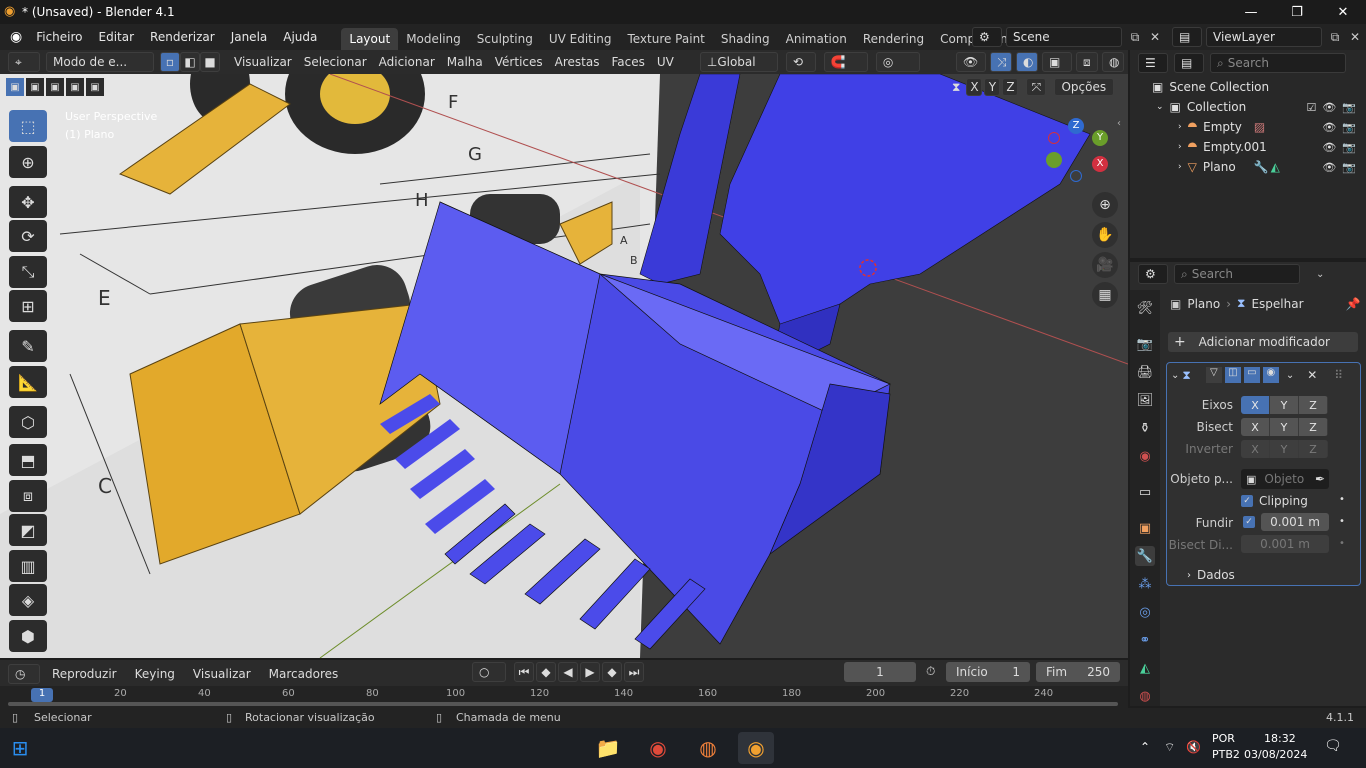  Describe the element at coordinates (1180, 147) in the screenshot. I see `expand-empty-001-icon: ›` at that location.